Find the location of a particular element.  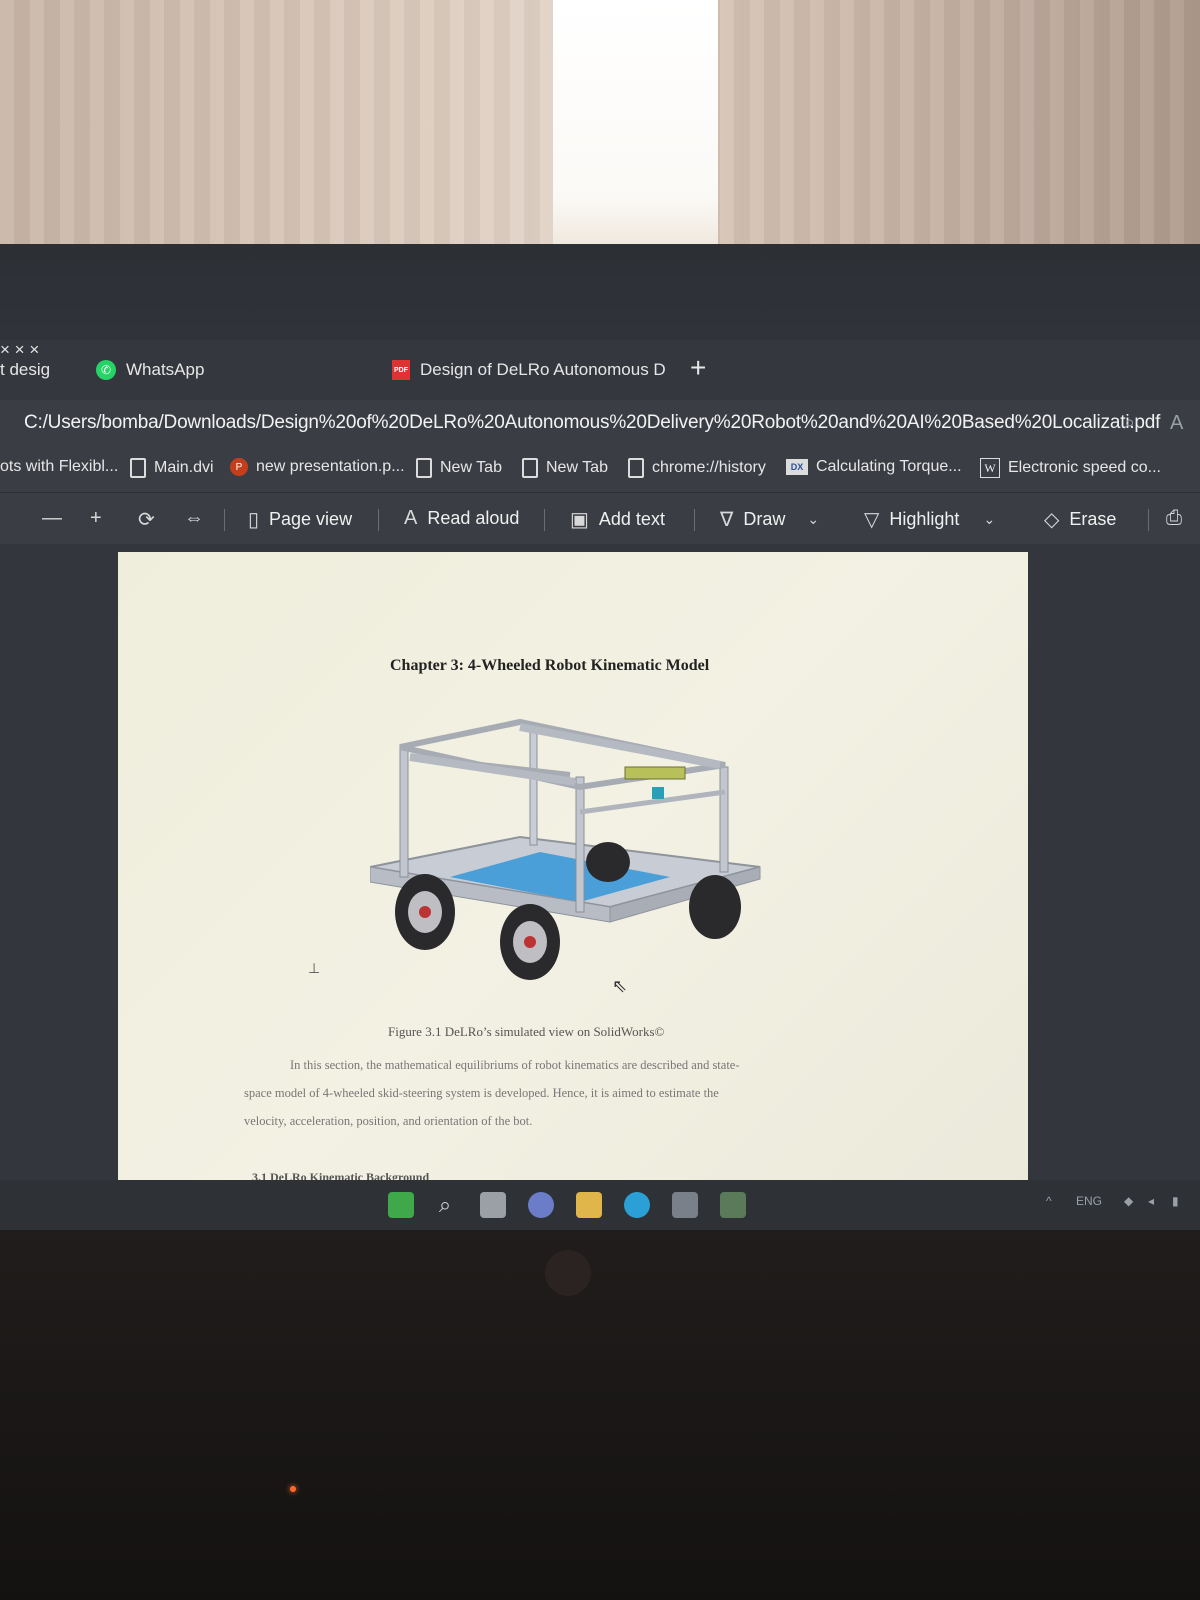

pdf-icon: PDF is located at coordinates (401, 370).